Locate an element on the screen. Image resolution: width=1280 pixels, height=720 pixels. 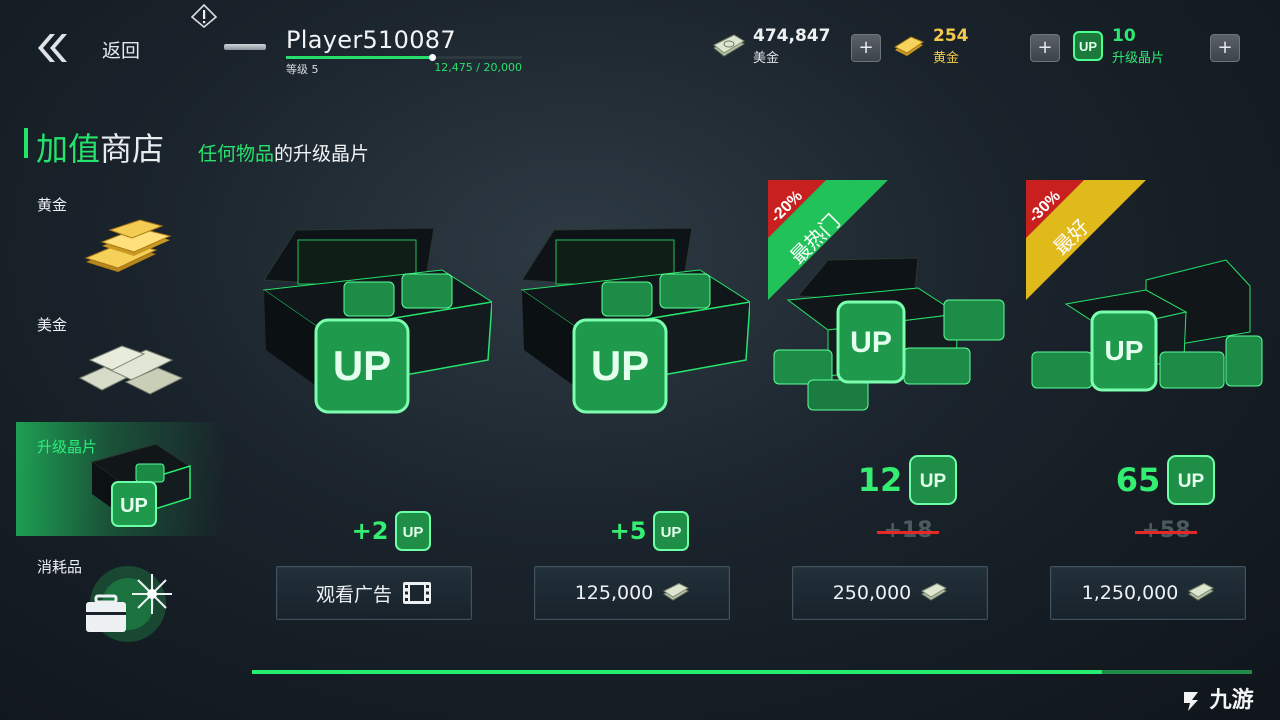
page-subtitle-highlight: 任何物品 is located at coordinates (236, 154).